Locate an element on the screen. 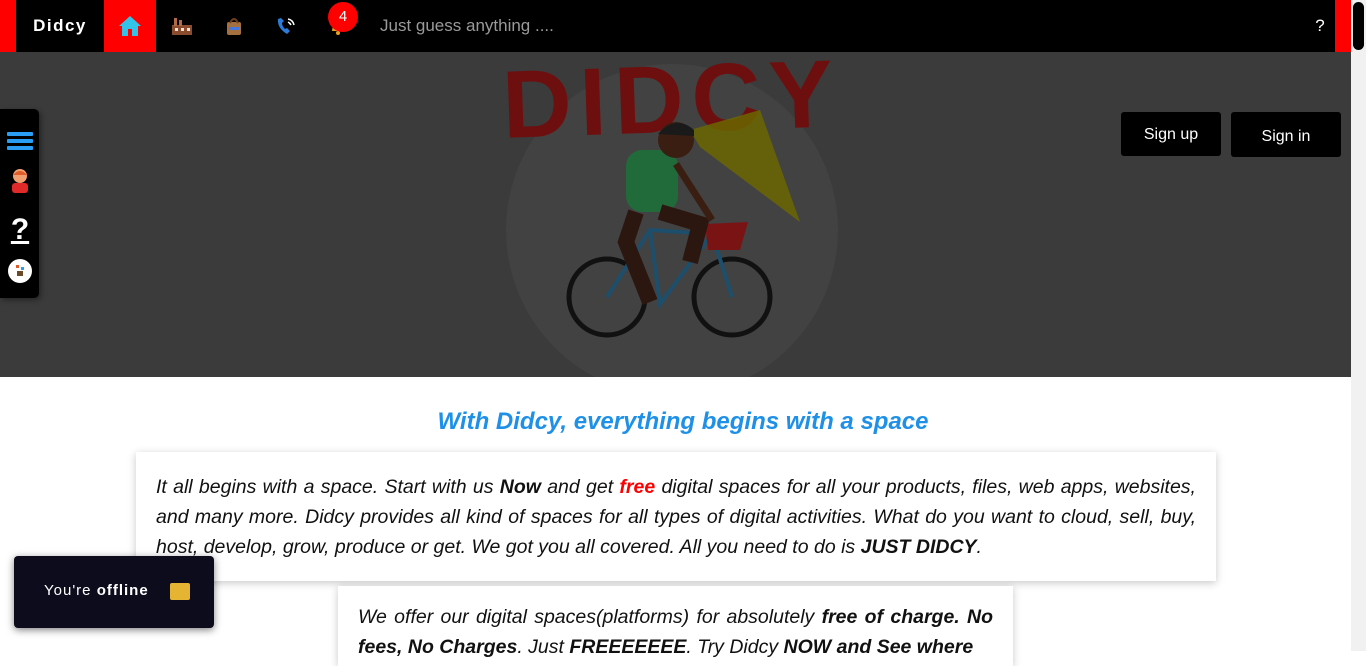  sign-up-button: Sign up is located at coordinates (1171, 134).